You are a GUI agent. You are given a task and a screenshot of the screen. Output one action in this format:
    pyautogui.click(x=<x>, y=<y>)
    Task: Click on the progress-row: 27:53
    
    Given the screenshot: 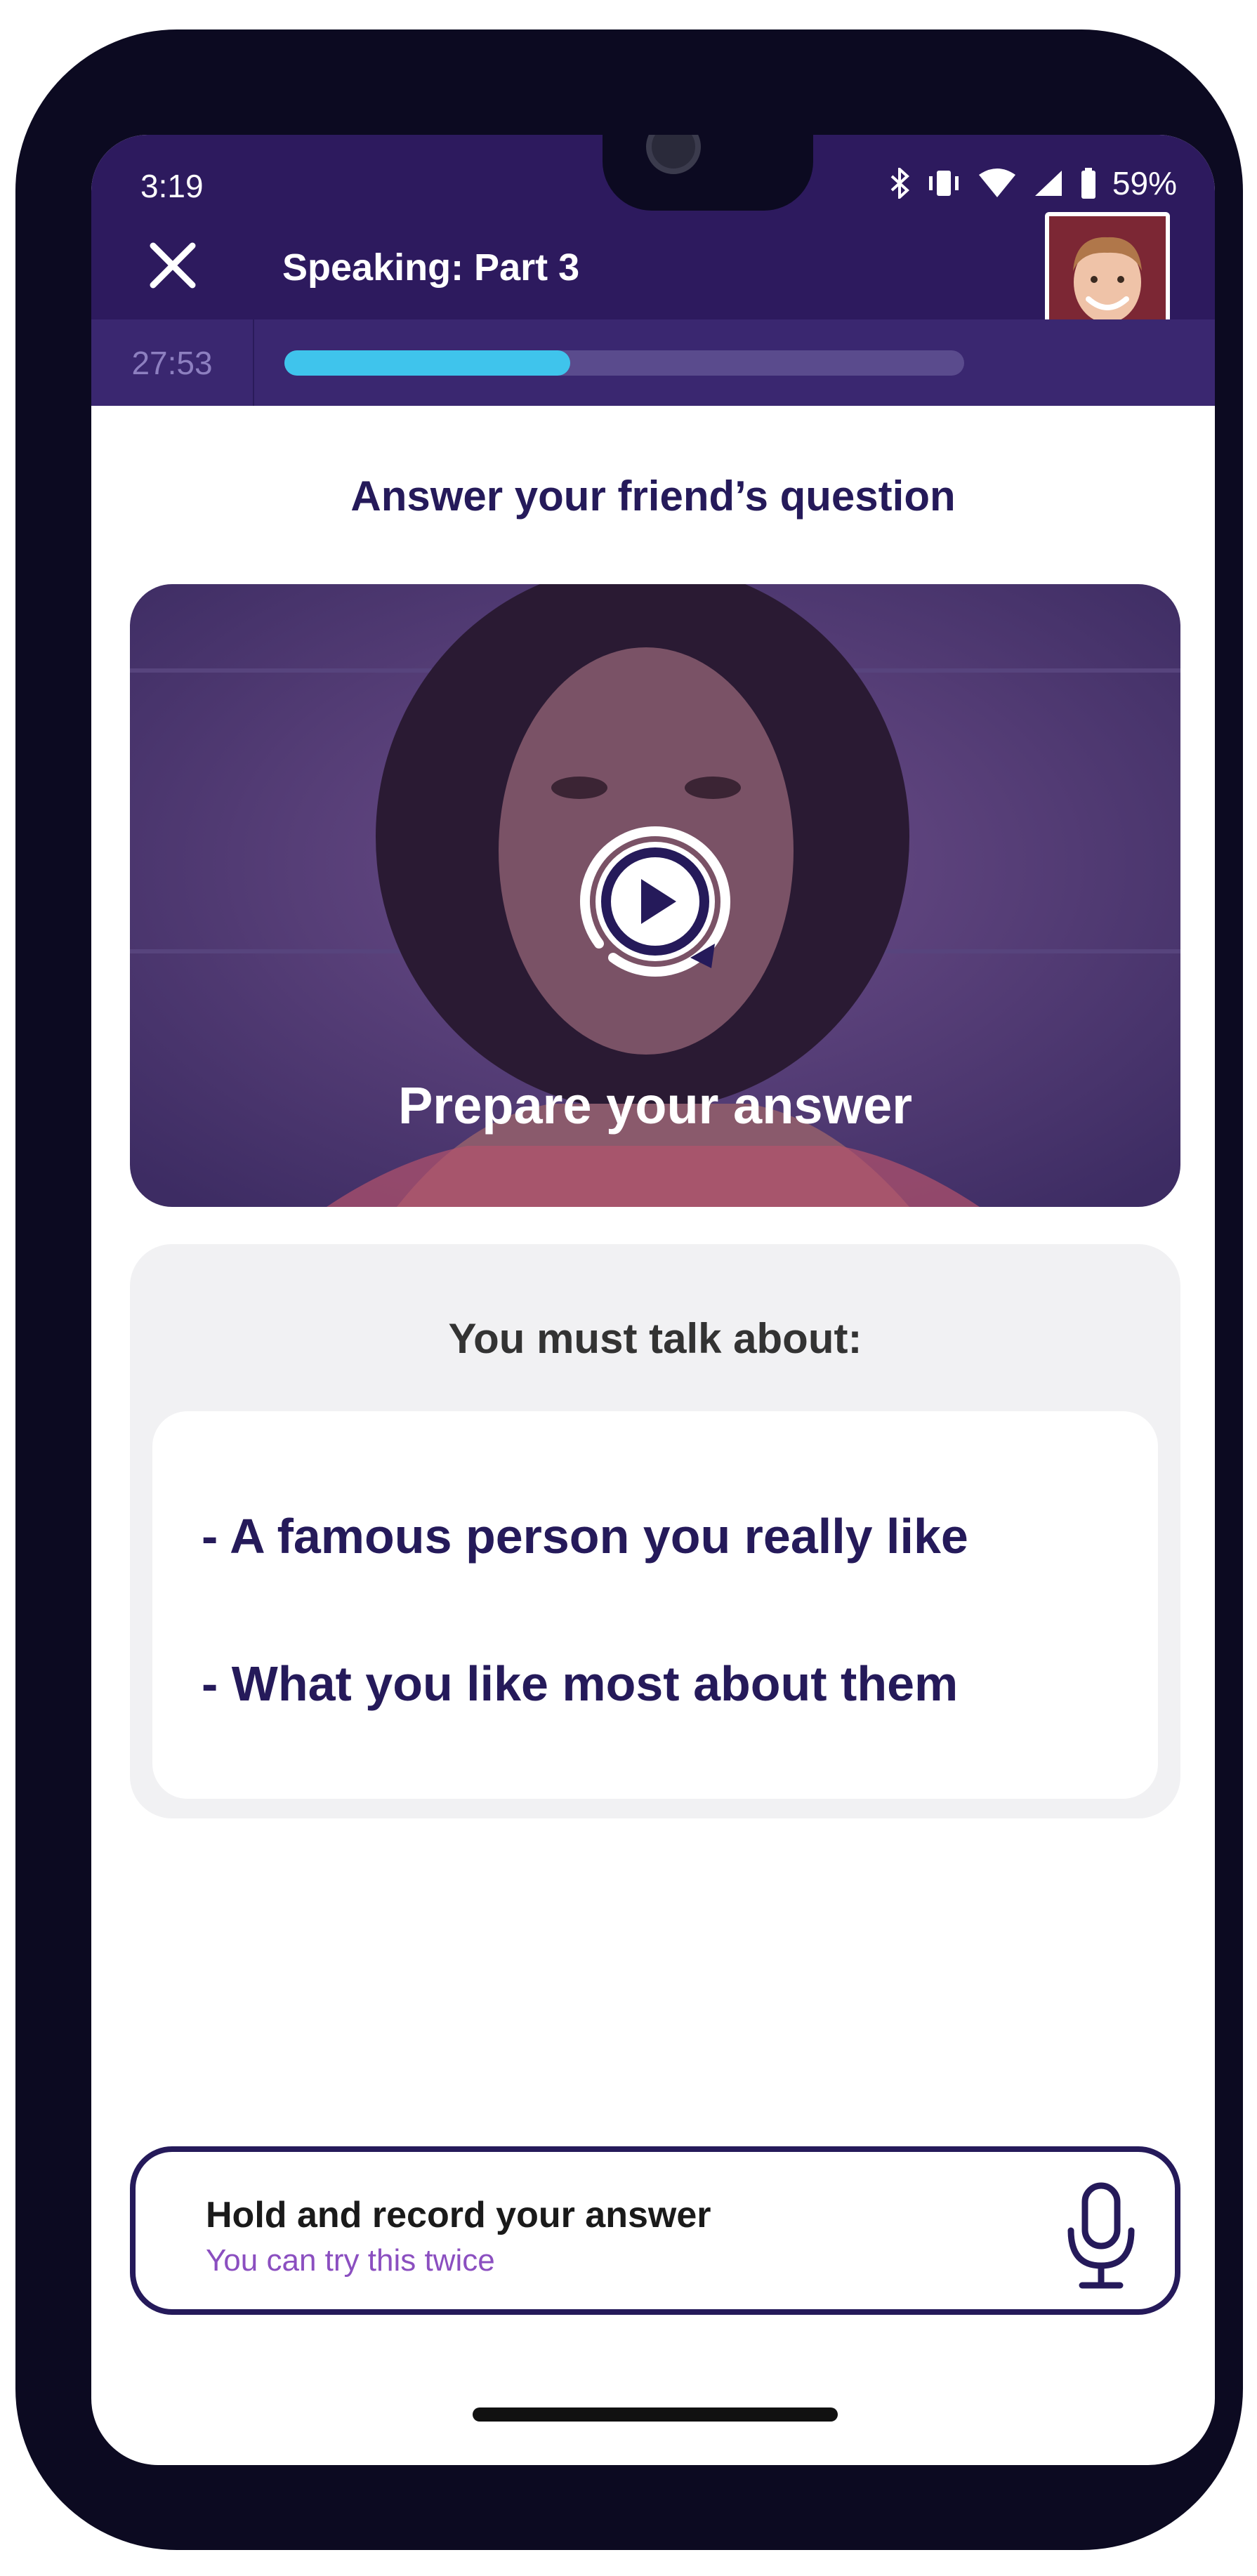 What is the action you would take?
    pyautogui.click(x=653, y=363)
    